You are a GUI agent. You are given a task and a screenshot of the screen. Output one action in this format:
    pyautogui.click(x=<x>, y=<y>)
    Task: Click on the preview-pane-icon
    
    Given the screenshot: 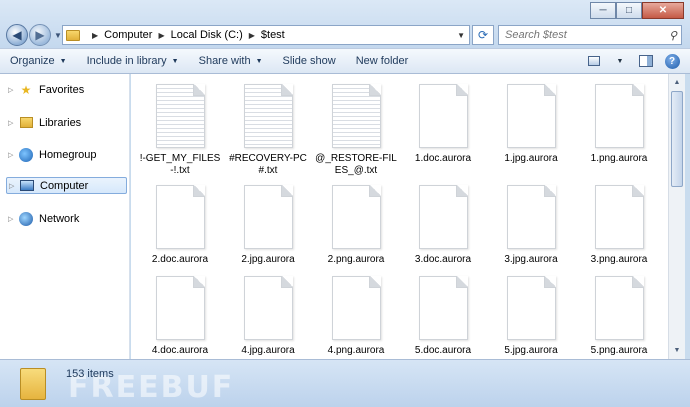 What is the action you would take?
    pyautogui.click(x=646, y=61)
    